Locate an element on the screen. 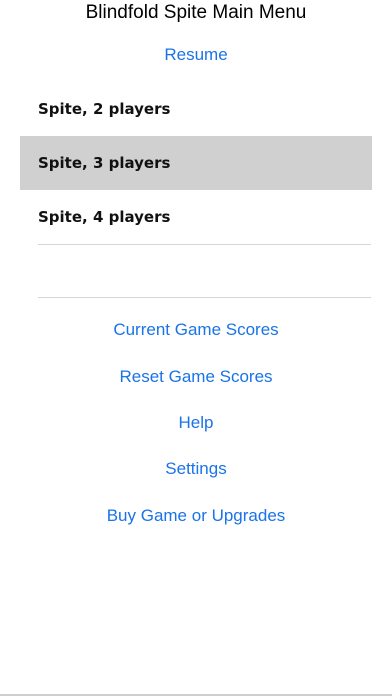  buy-game-or-upgrades-button: Buy Game or Upgrades is located at coordinates (196, 516).